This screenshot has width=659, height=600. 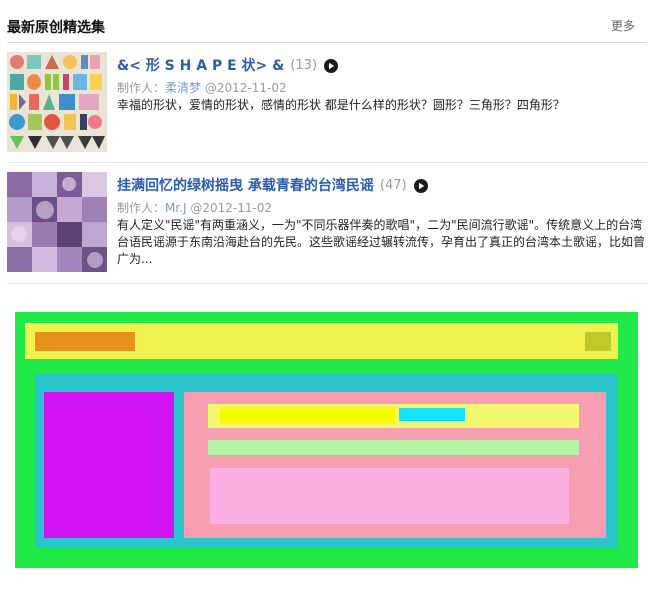 What do you see at coordinates (307, 415) in the screenshot?
I see `placeholder-title-block` at bounding box center [307, 415].